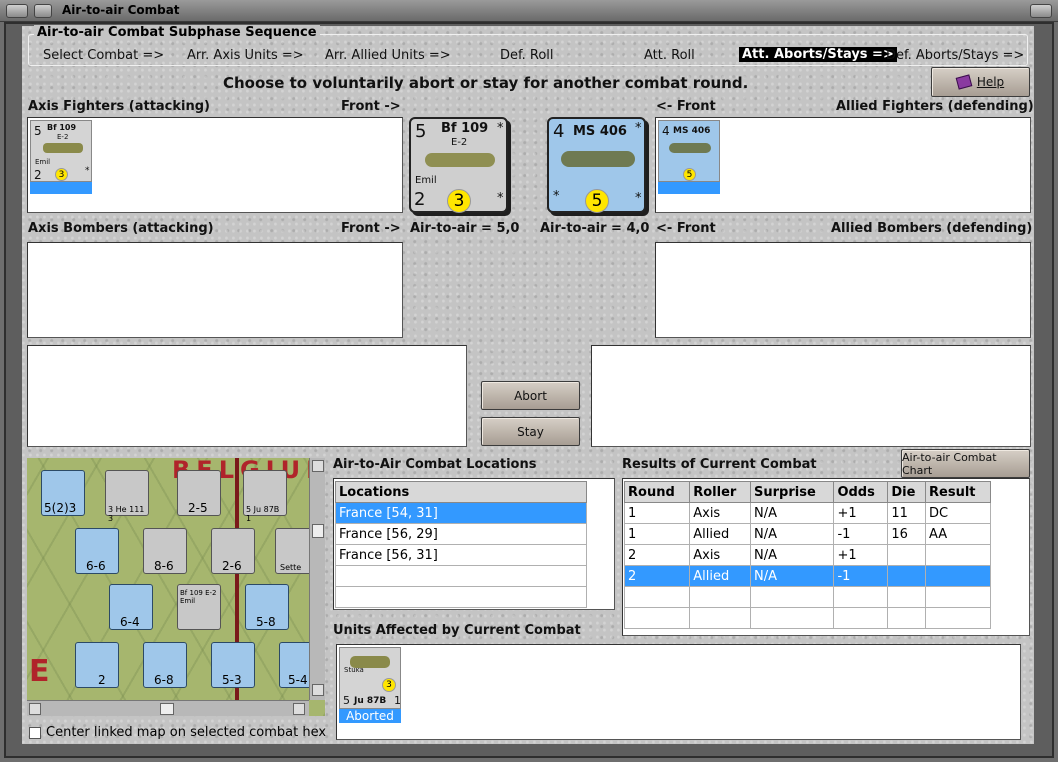  Describe the element at coordinates (370, 678) in the screenshot. I see `affected-unit-counter: Stuka 3 5 Ju 87B 1` at that location.